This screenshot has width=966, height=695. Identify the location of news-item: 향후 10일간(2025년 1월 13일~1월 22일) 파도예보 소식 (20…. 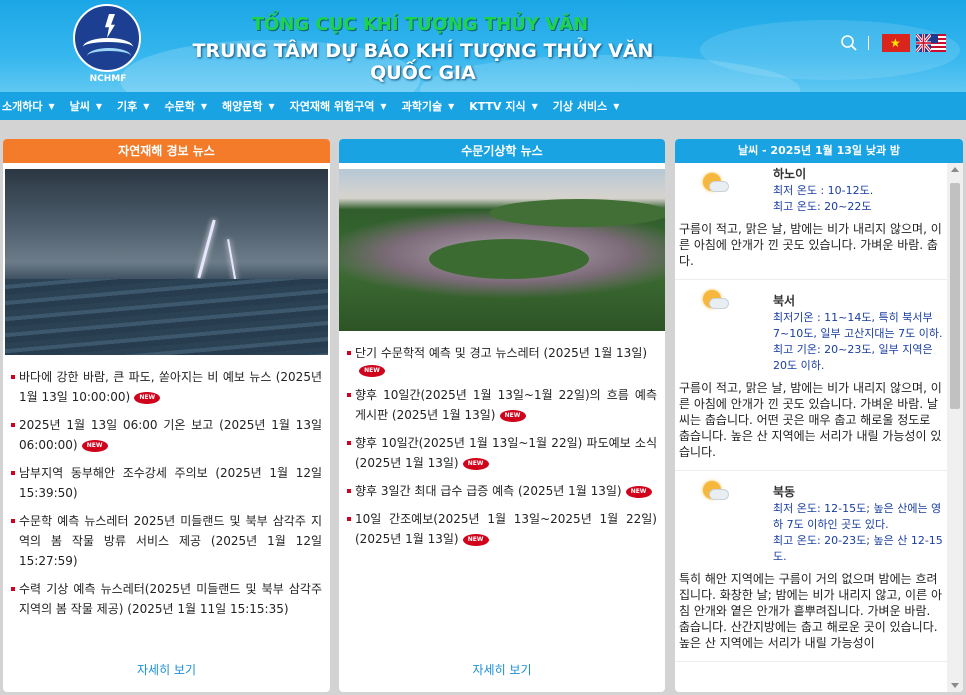
(502, 453).